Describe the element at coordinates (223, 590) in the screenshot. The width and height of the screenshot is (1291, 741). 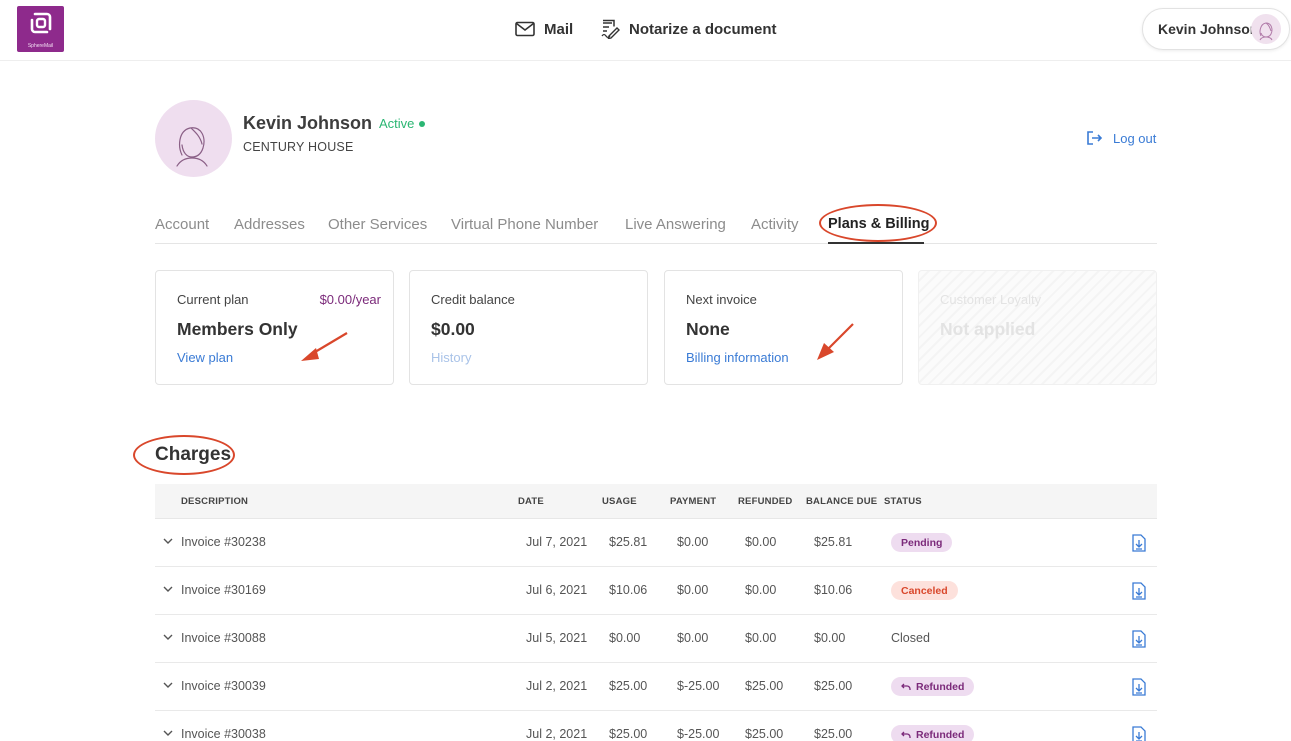
I see `cell-description: Invoice #30169` at that location.